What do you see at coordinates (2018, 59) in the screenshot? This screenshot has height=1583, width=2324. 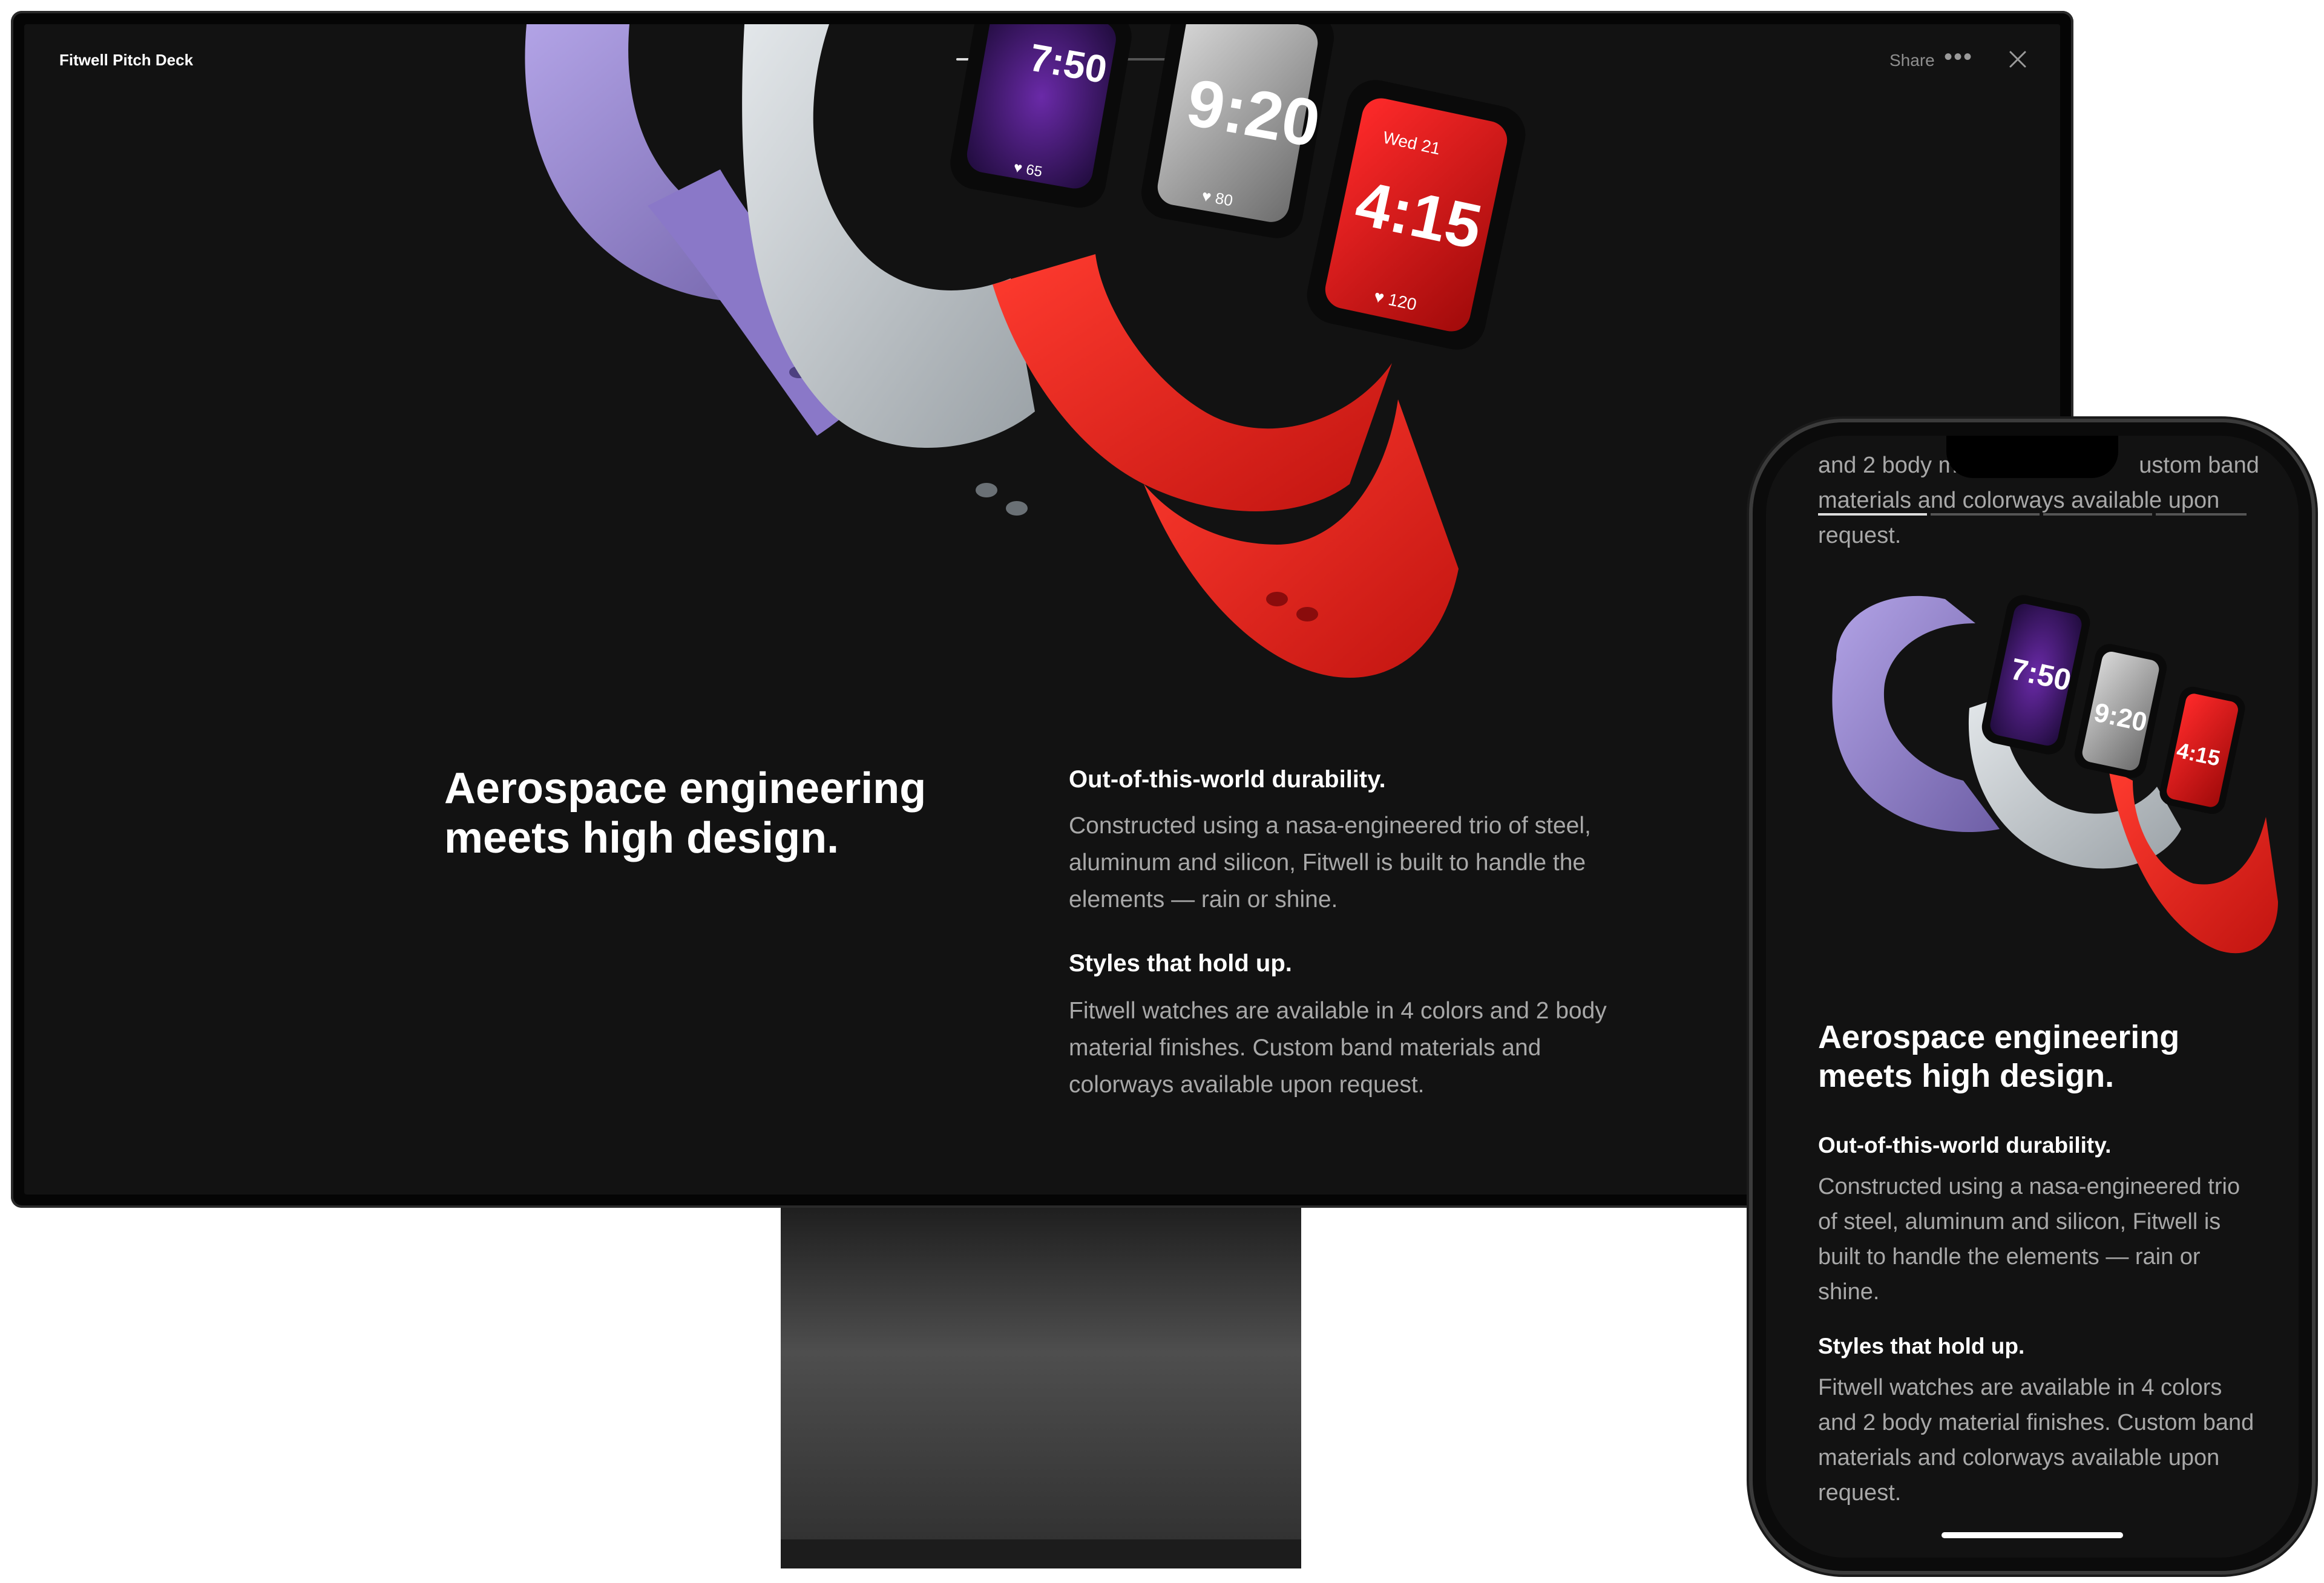 I see `close-icon` at bounding box center [2018, 59].